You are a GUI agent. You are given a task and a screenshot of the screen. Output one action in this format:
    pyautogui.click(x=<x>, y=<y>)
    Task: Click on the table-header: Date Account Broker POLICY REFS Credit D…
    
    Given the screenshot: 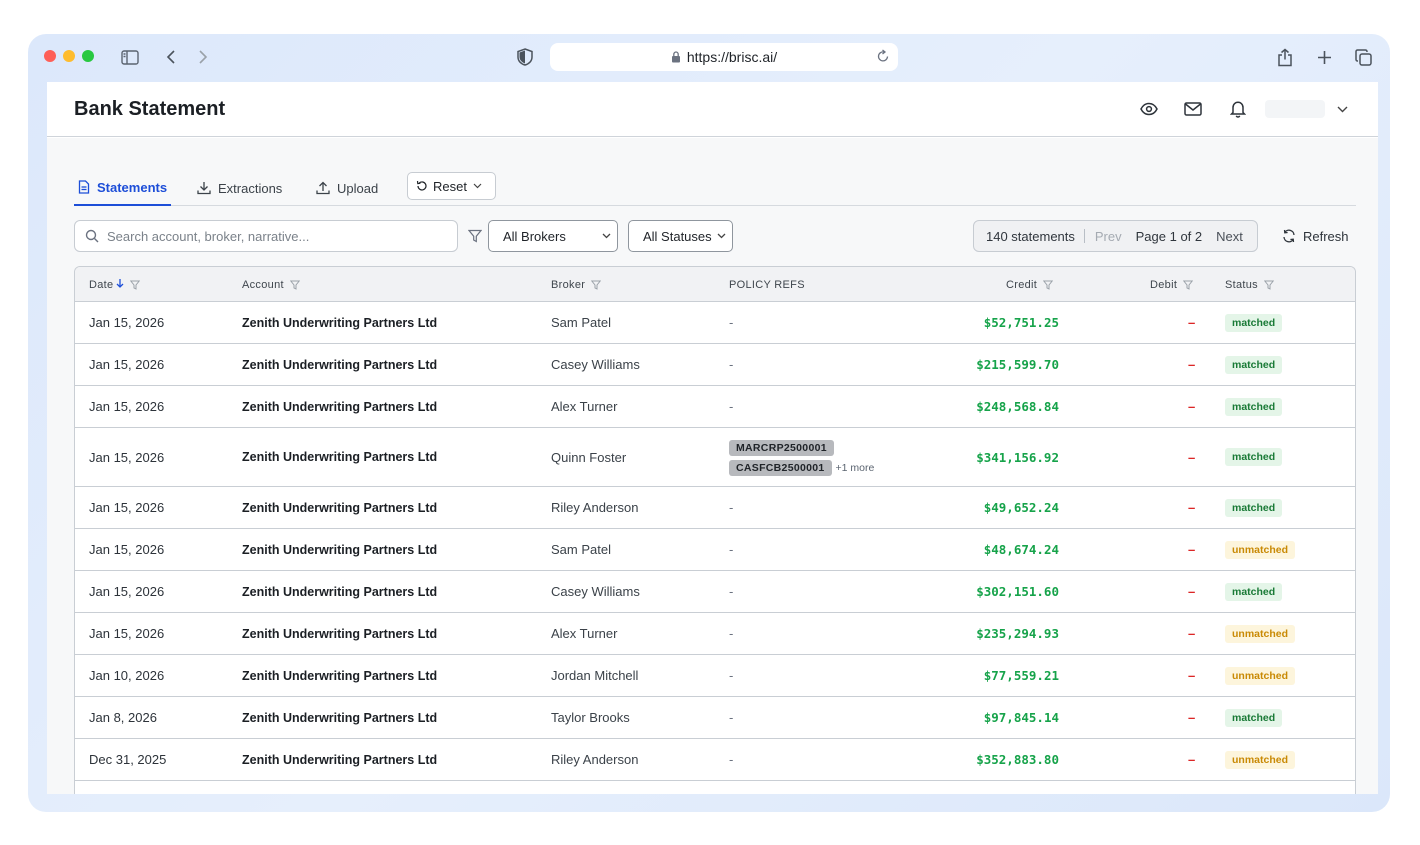 What is the action you would take?
    pyautogui.click(x=715, y=284)
    